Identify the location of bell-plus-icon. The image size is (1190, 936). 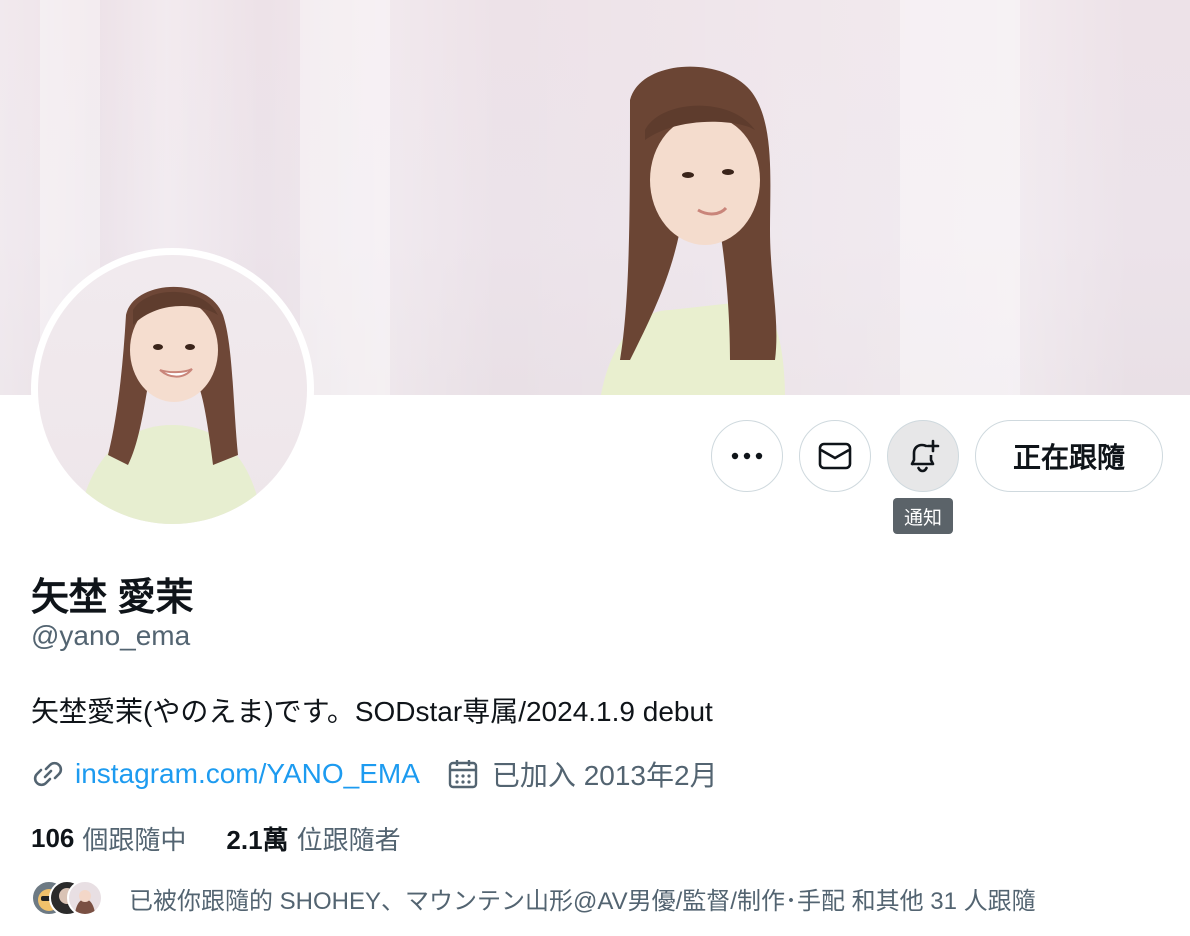
(925, 456).